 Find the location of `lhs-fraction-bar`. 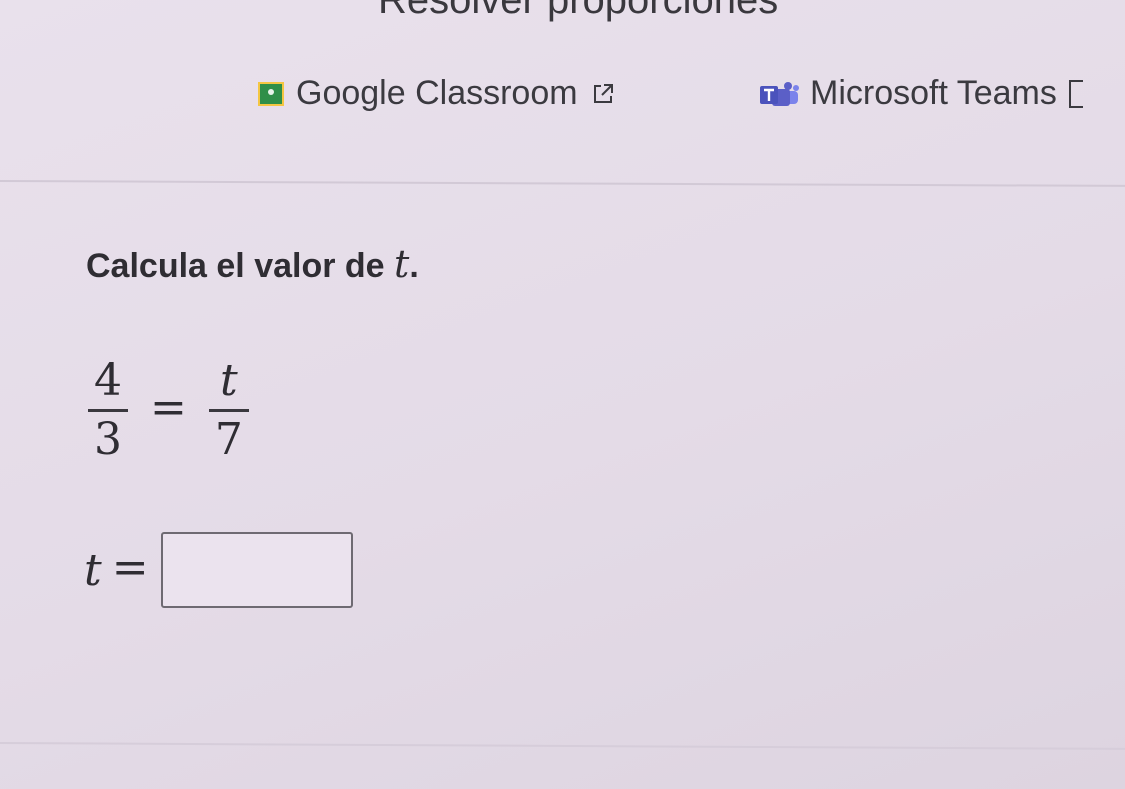

lhs-fraction-bar is located at coordinates (108, 410).